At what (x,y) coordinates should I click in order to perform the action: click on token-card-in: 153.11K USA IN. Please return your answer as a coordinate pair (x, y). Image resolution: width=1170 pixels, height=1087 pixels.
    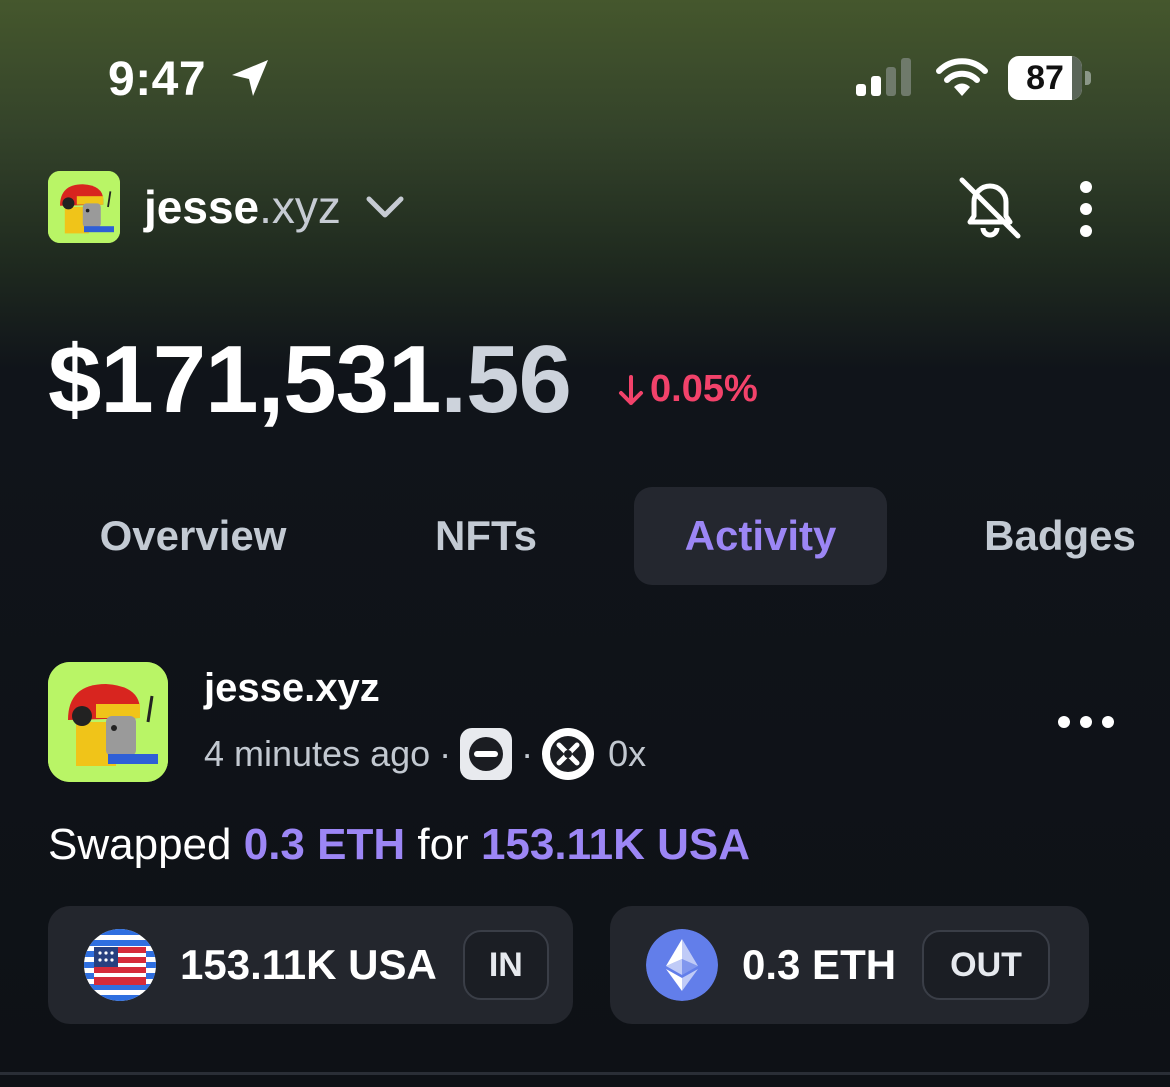
    Looking at the image, I should click on (310, 965).